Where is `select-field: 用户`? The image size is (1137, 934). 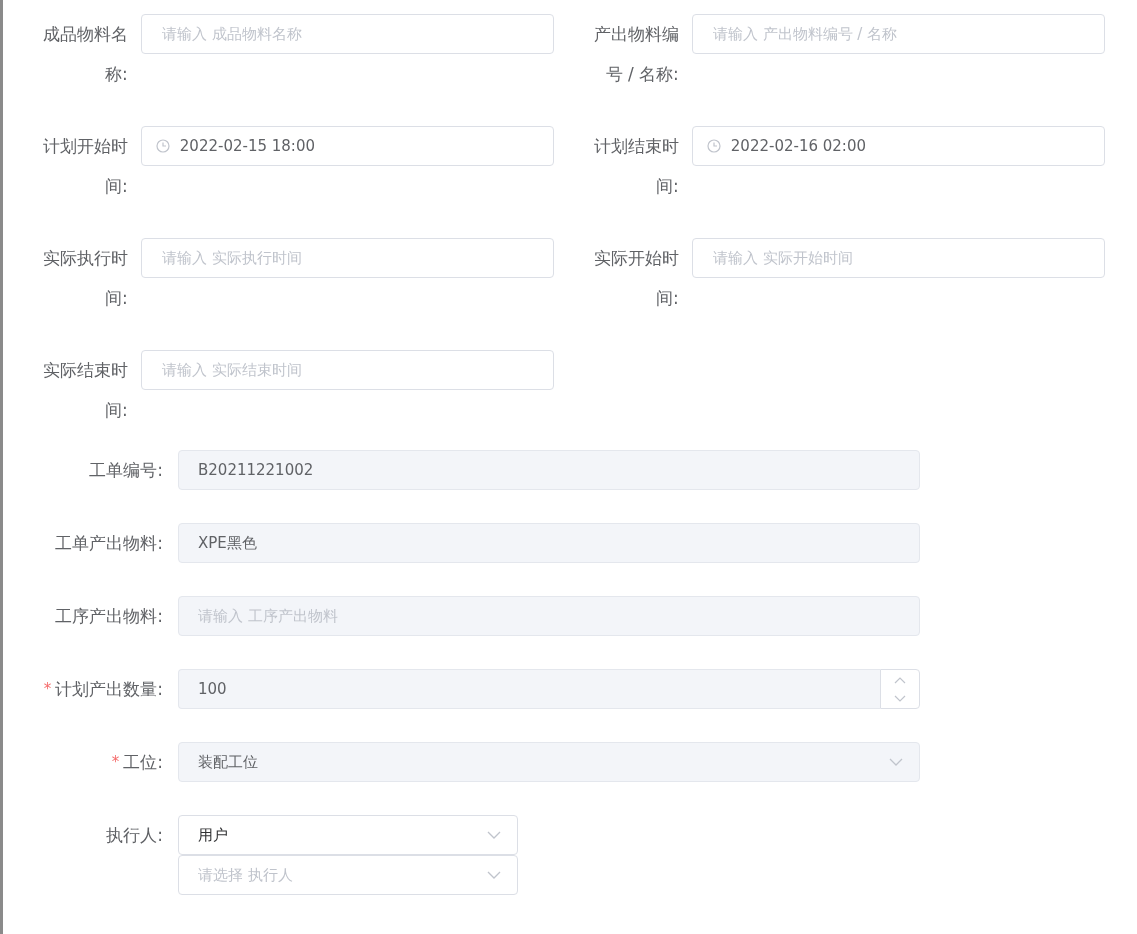
select-field: 用户 is located at coordinates (348, 835).